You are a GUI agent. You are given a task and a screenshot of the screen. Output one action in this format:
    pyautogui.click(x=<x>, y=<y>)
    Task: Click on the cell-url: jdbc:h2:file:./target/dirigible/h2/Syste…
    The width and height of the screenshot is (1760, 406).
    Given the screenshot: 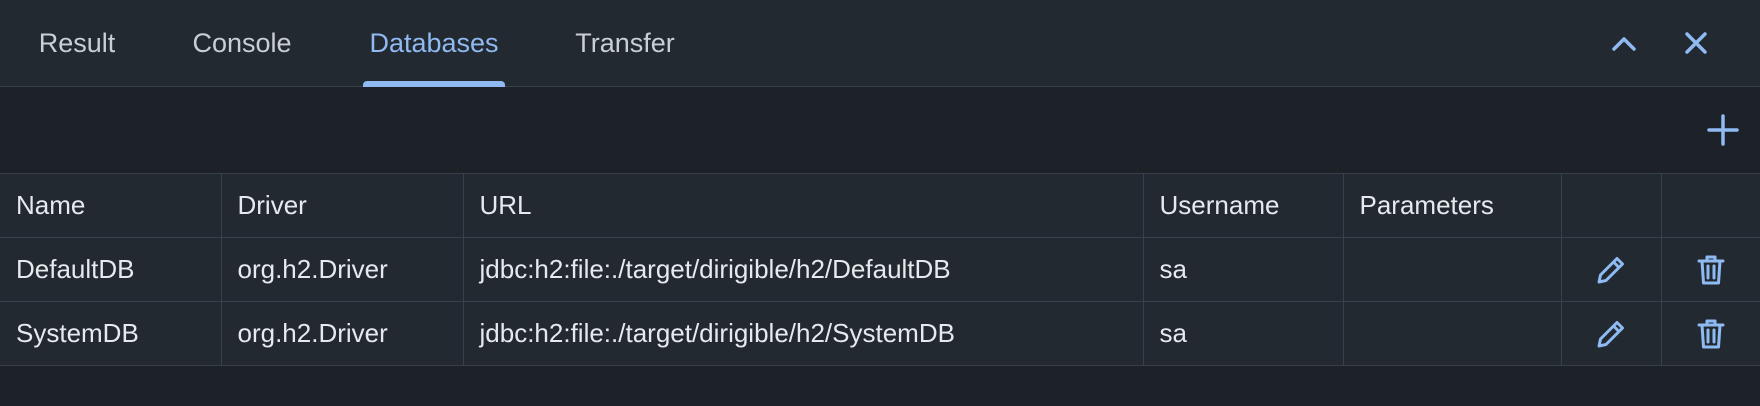 What is the action you would take?
    pyautogui.click(x=803, y=333)
    